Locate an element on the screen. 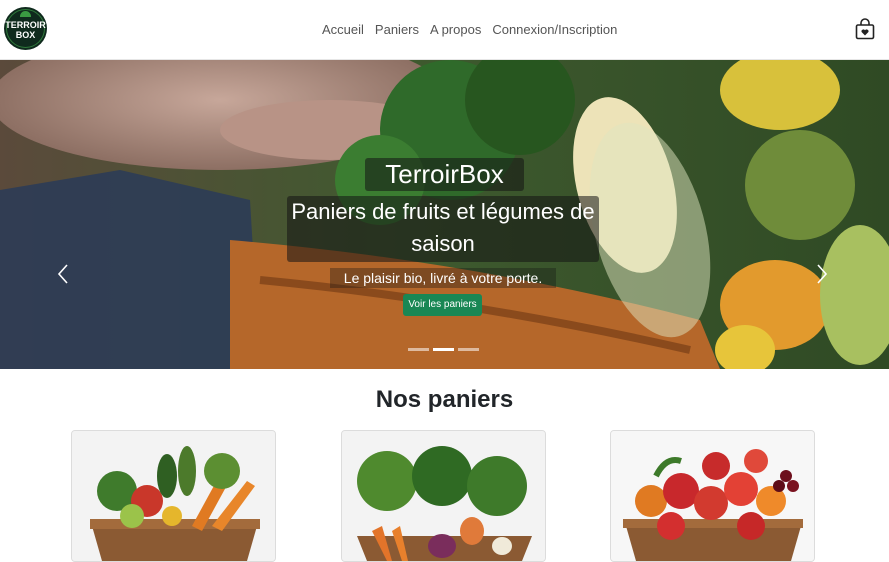 This screenshot has height=562, width=889. hero-title: TerroirBox is located at coordinates (444, 174).